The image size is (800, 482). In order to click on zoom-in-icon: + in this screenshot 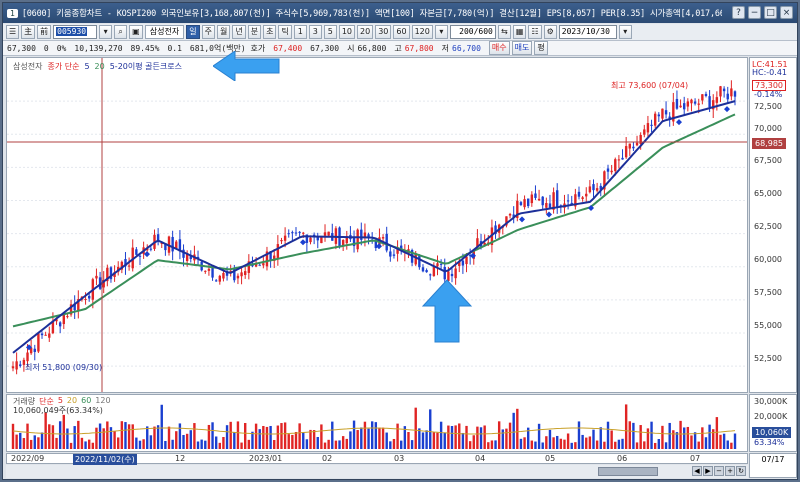, I will do `click(730, 471)`.